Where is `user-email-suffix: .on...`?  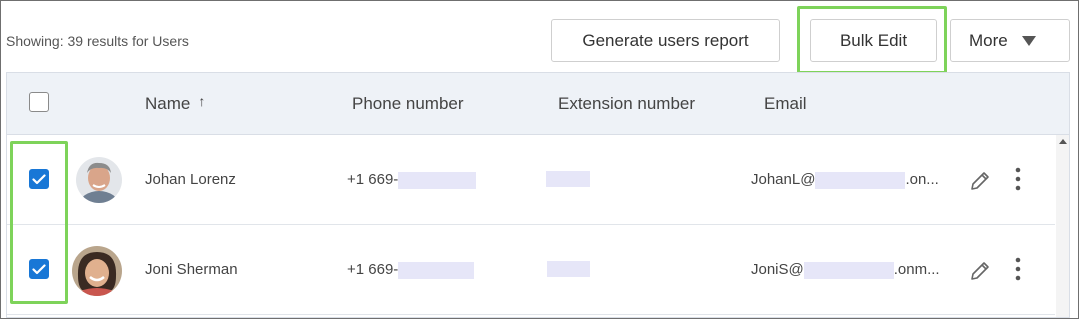
user-email-suffix: .on... is located at coordinates (922, 179).